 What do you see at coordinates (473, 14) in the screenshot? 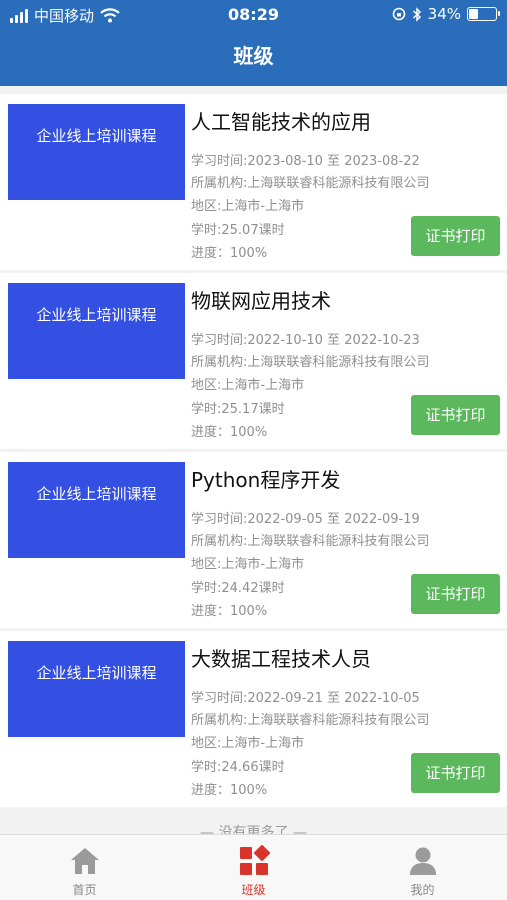
I see `battery-level` at bounding box center [473, 14].